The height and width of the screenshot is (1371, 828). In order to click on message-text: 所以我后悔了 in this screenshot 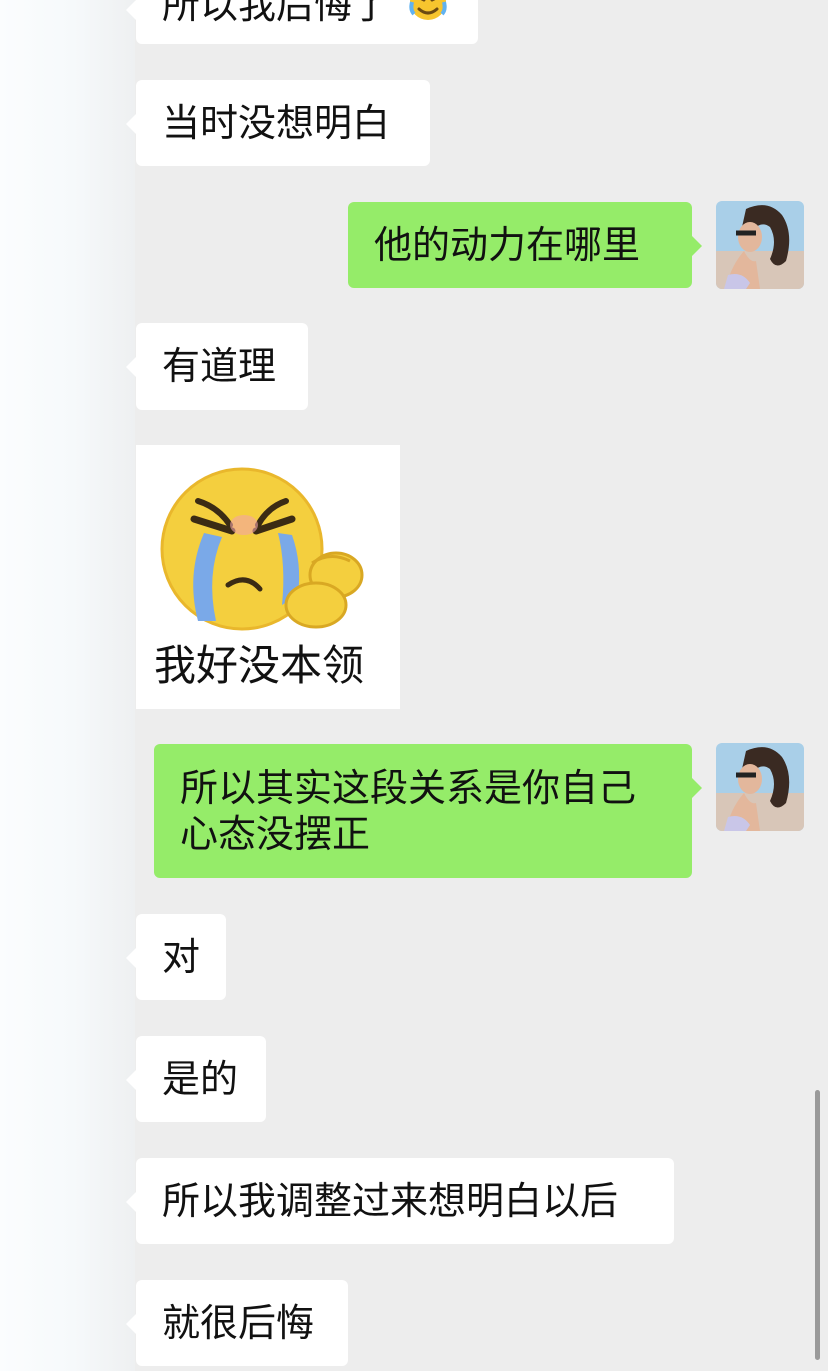, I will do `click(276, 13)`.